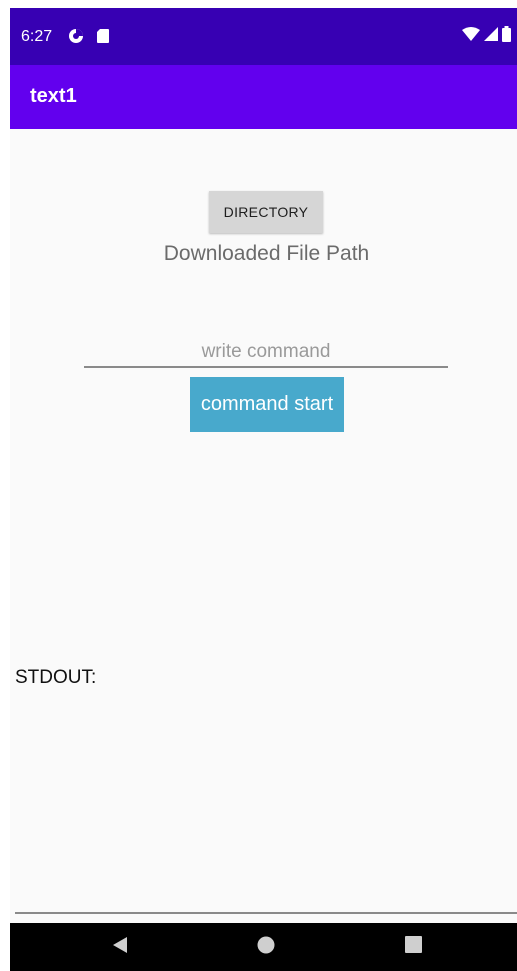  I want to click on data-saver-icon, so click(76, 36).